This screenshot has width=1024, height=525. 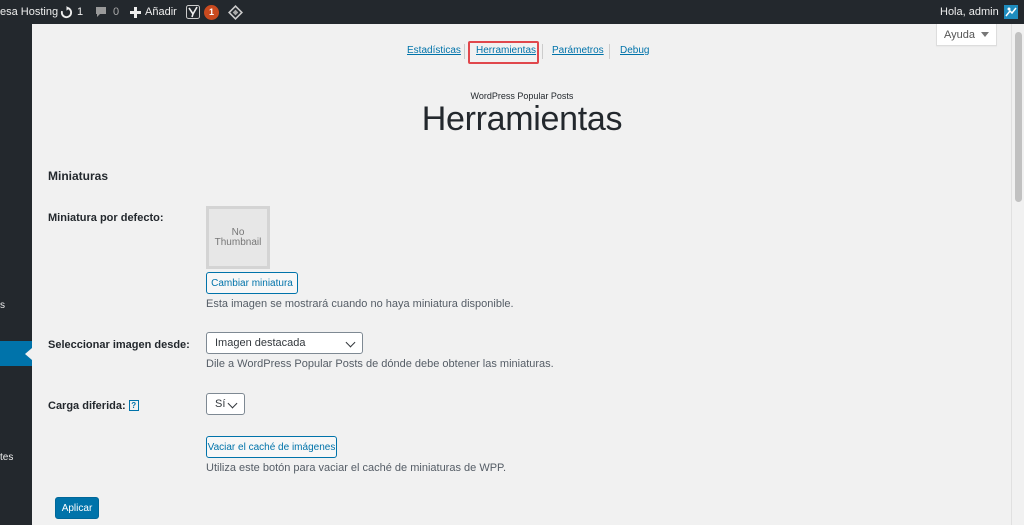 I want to click on lazy-load-select: Sí, so click(x=225, y=404).